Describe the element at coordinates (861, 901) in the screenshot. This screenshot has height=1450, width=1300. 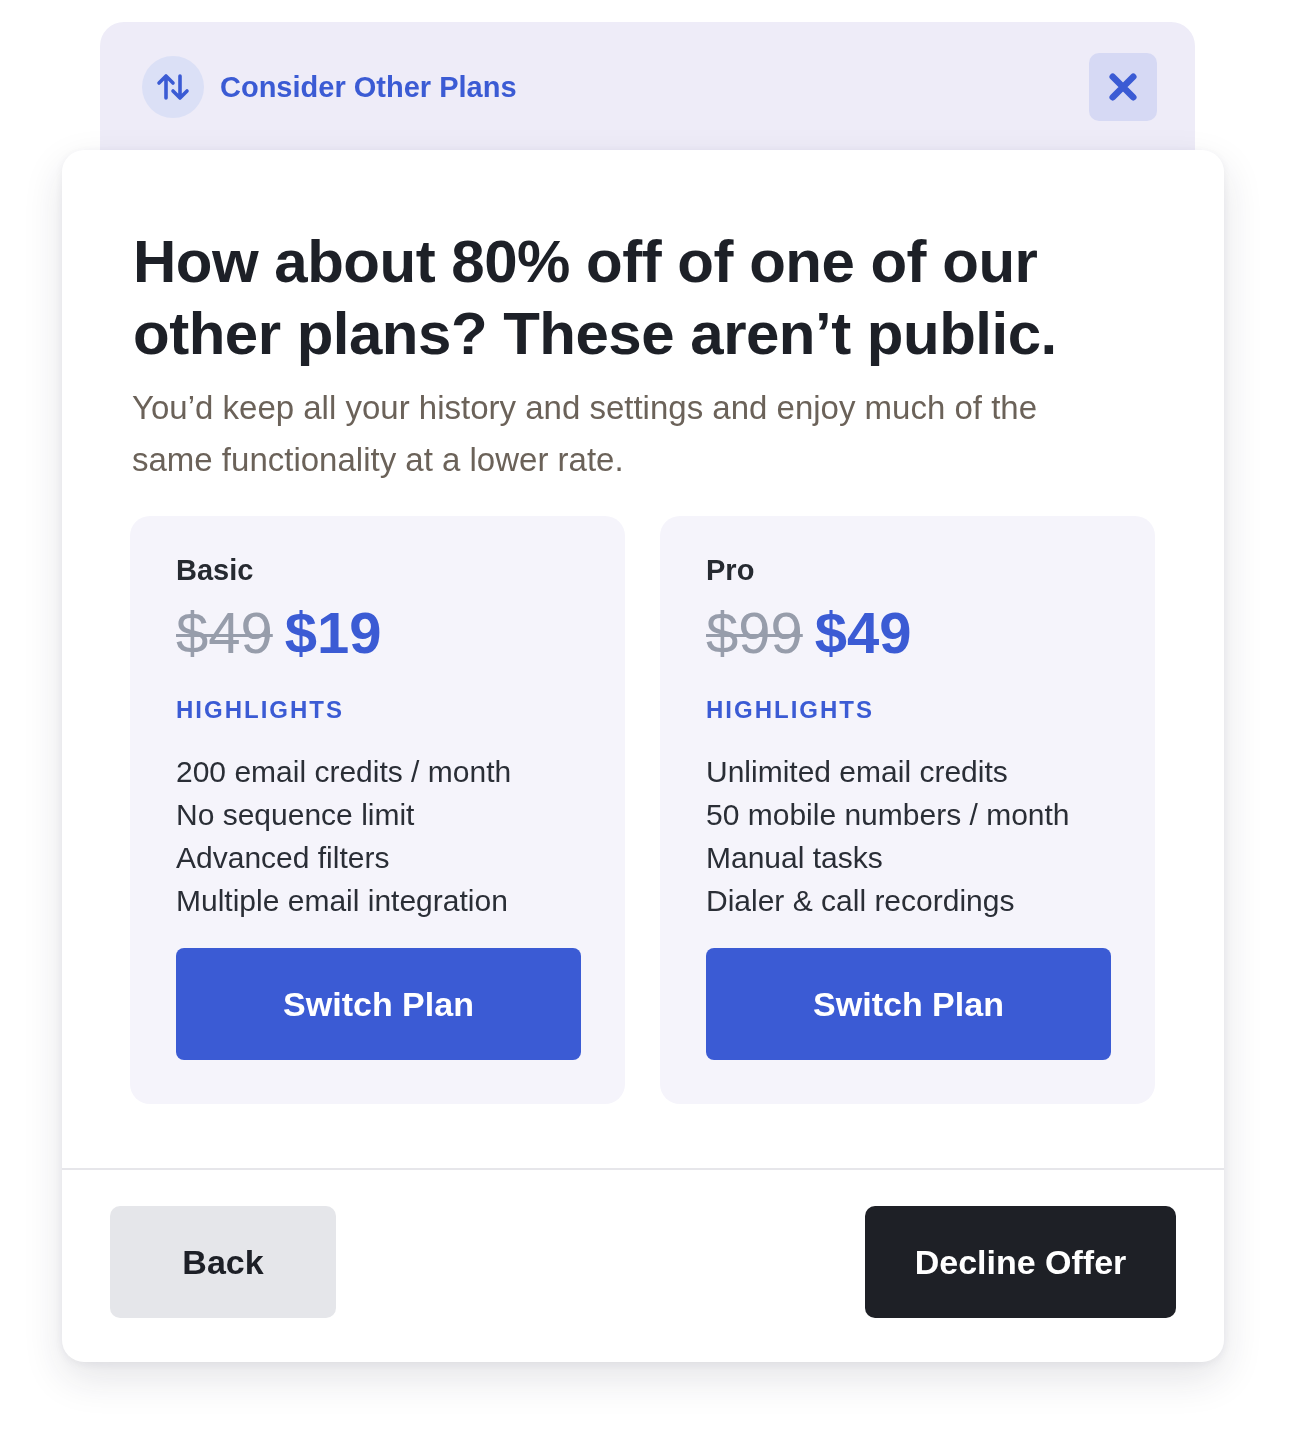
I see `feature-item: Dialer & call recordings` at that location.